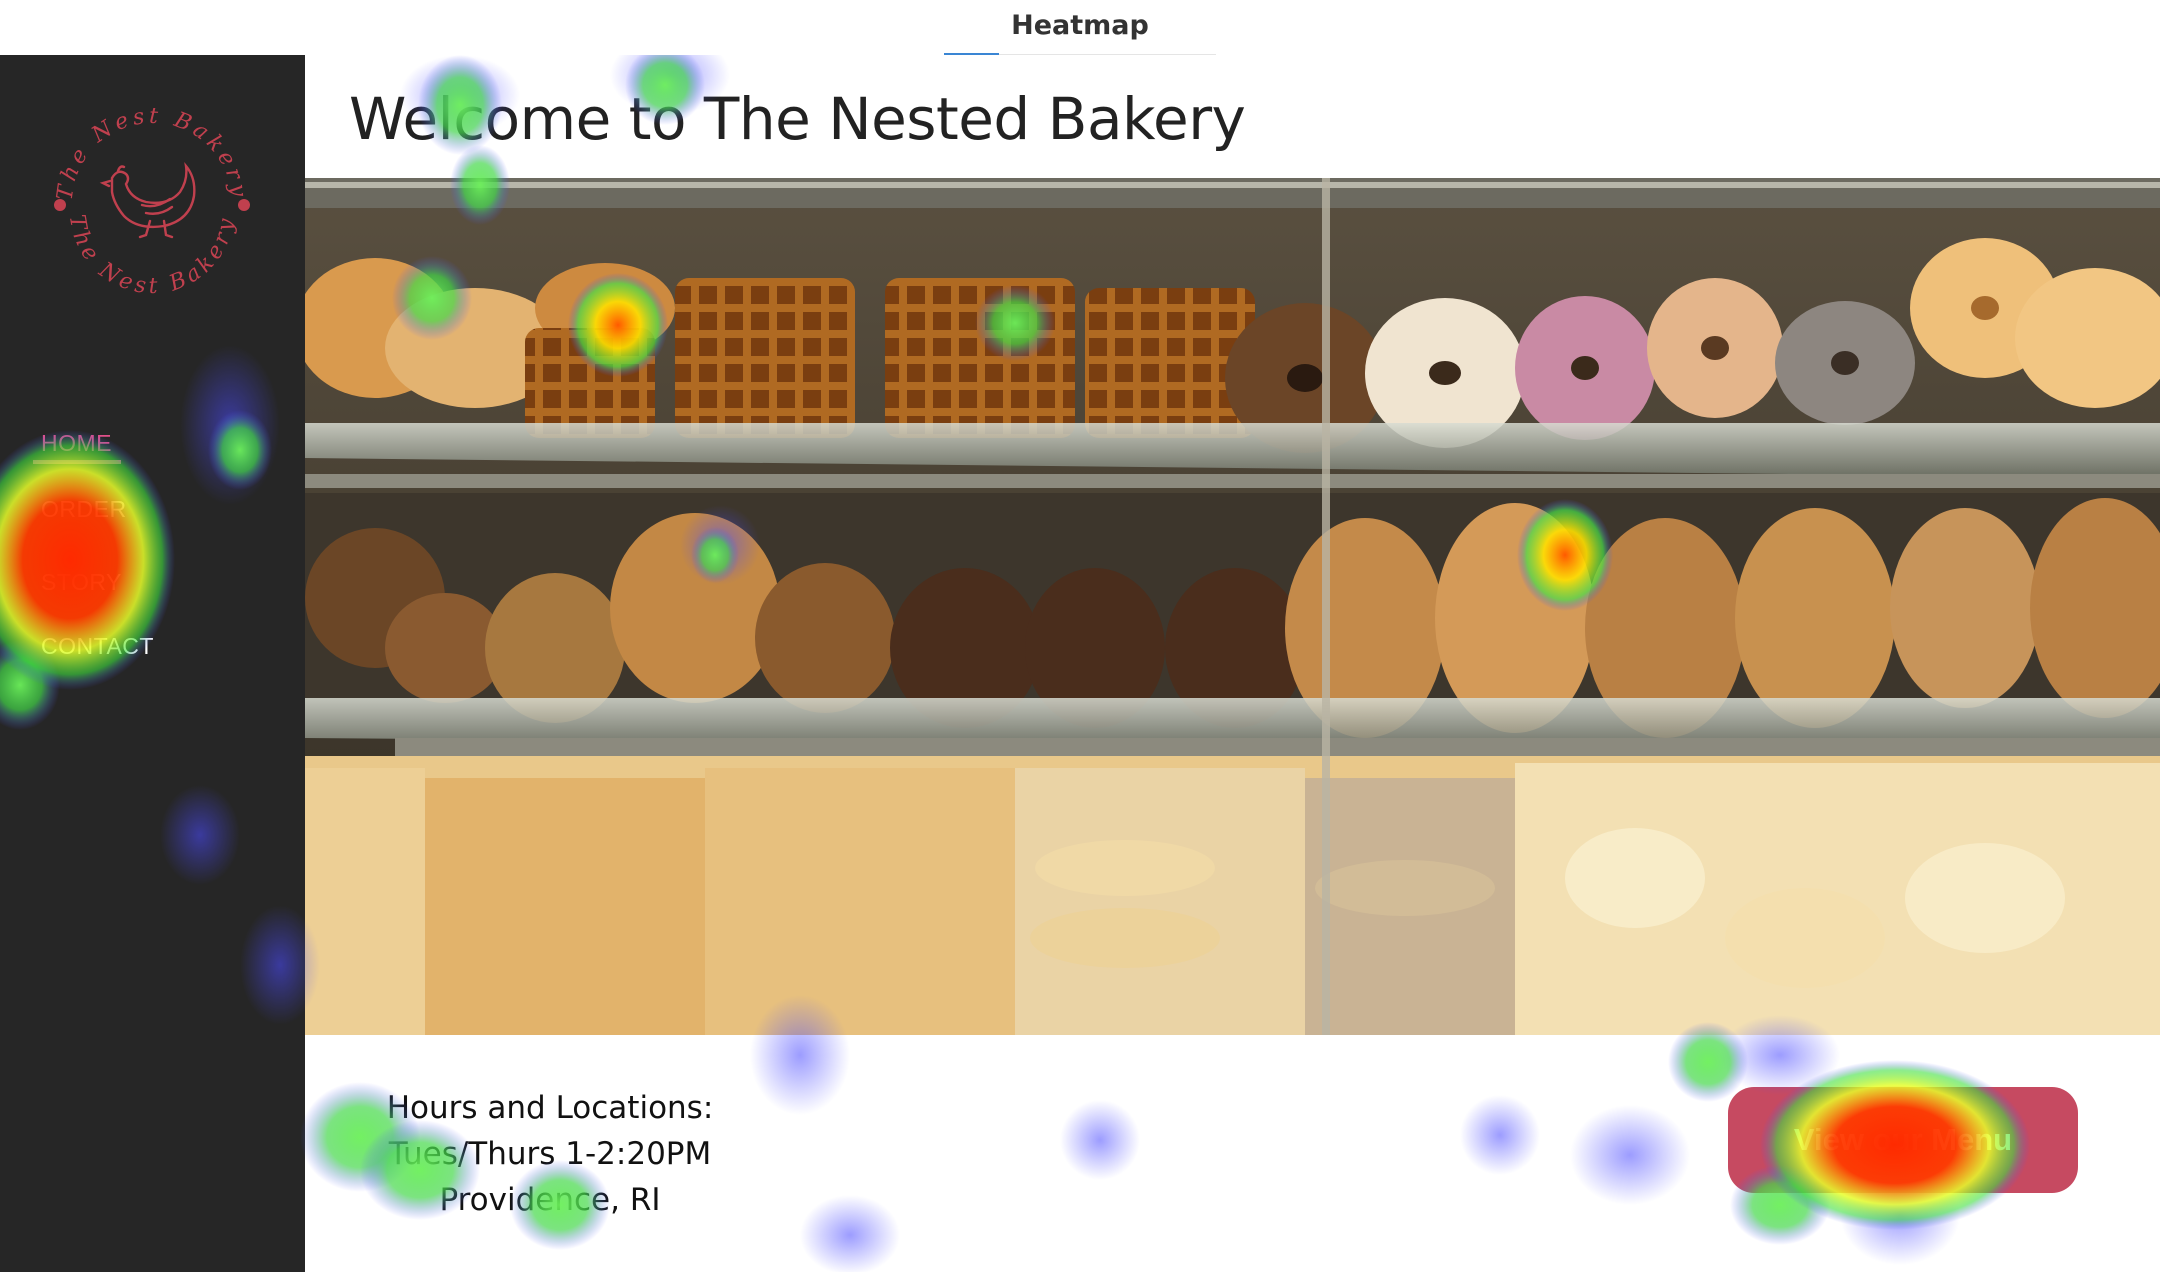  I want to click on page-title: Welcome to The Nested Bakery, so click(797, 119).